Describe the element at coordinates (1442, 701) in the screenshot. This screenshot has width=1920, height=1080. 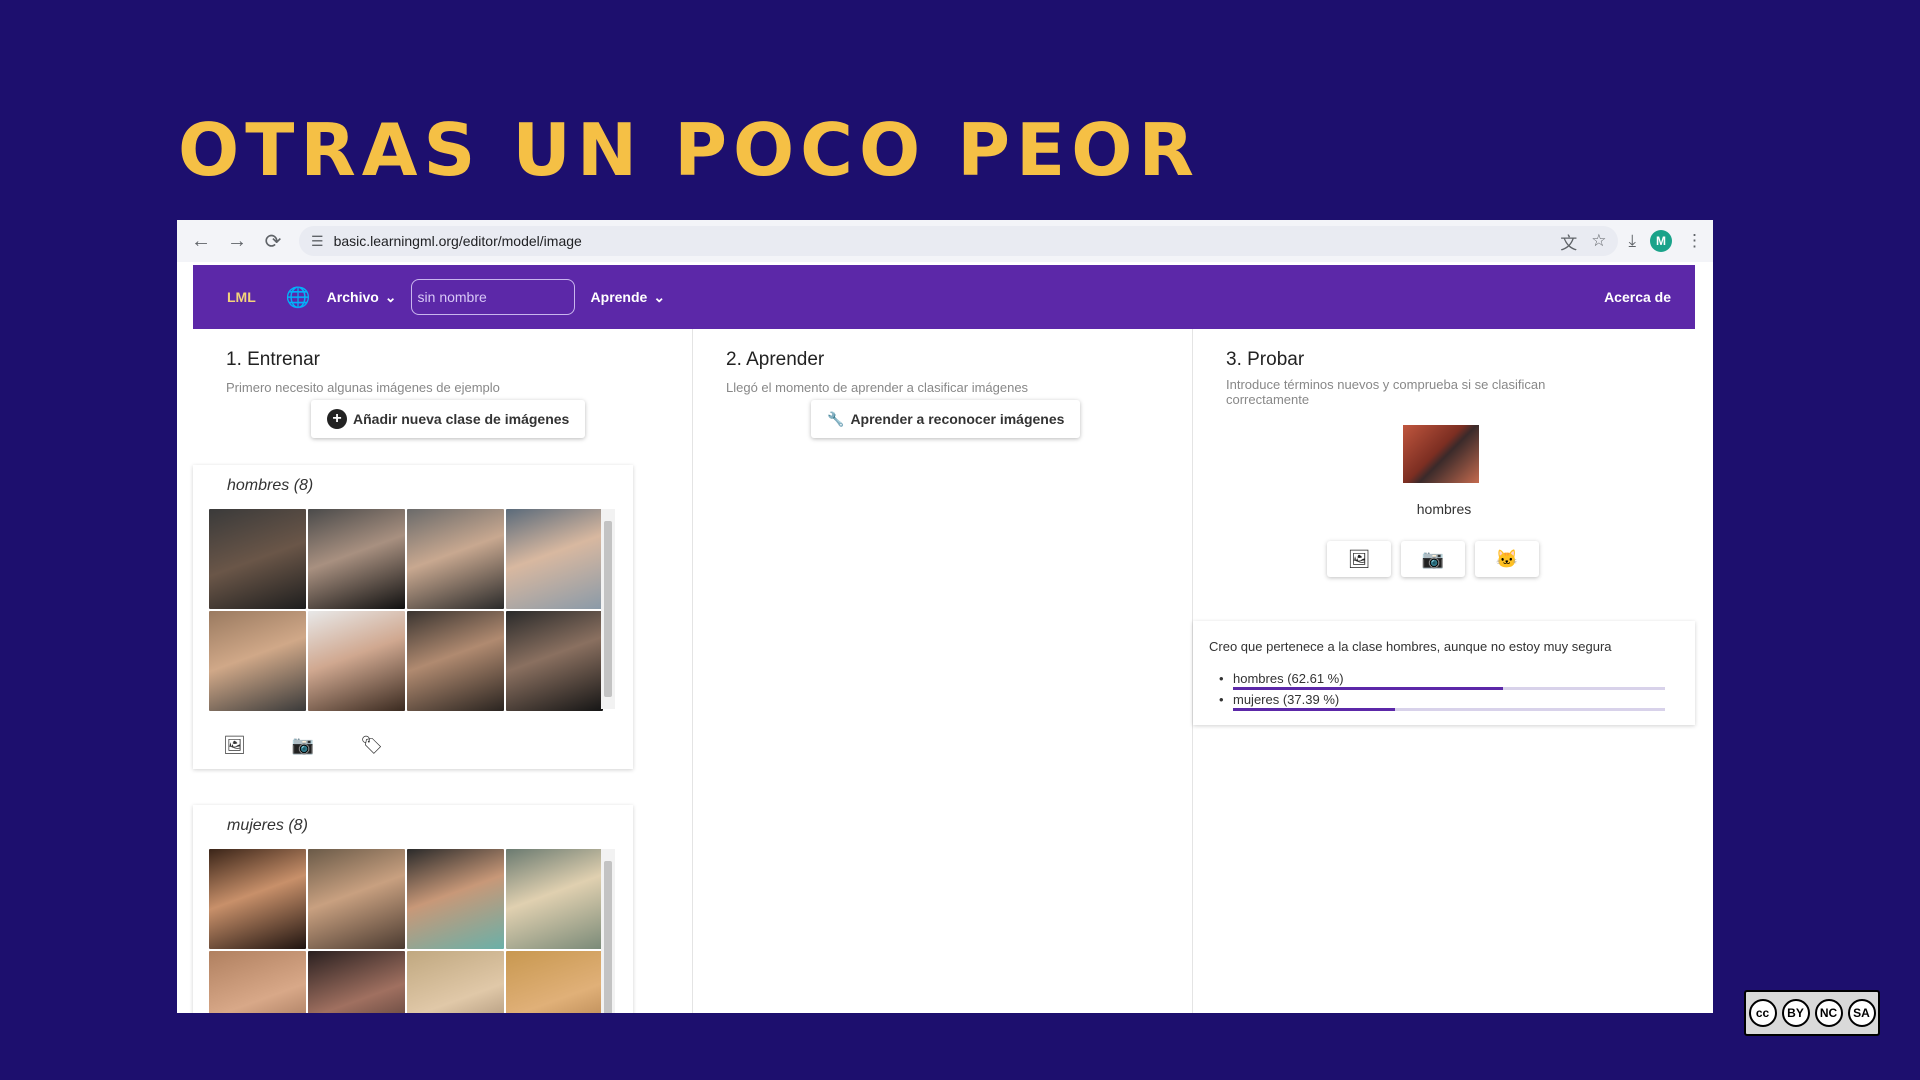
I see `prob-item-mujeres: mujeres (37.39 %)` at that location.